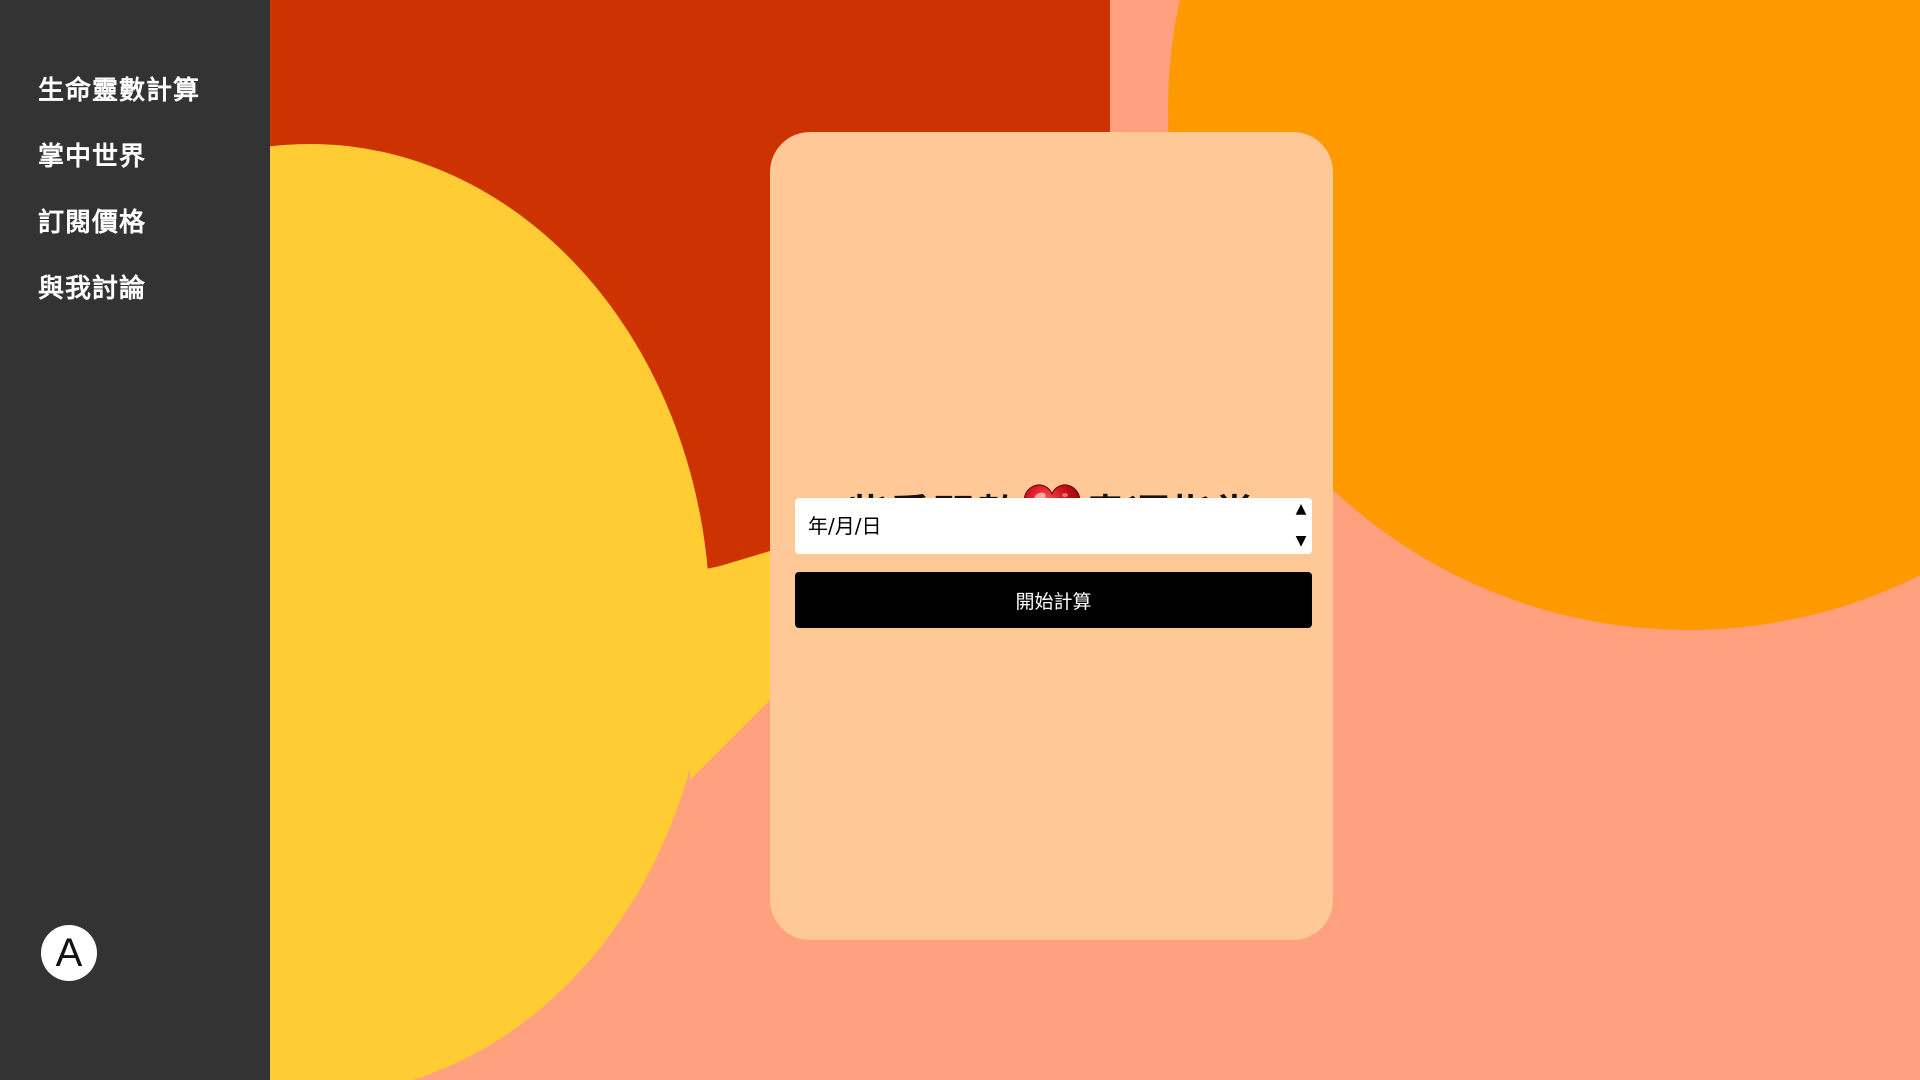  I want to click on sidebar-item-pricing: 訂閱價格, so click(119, 235).